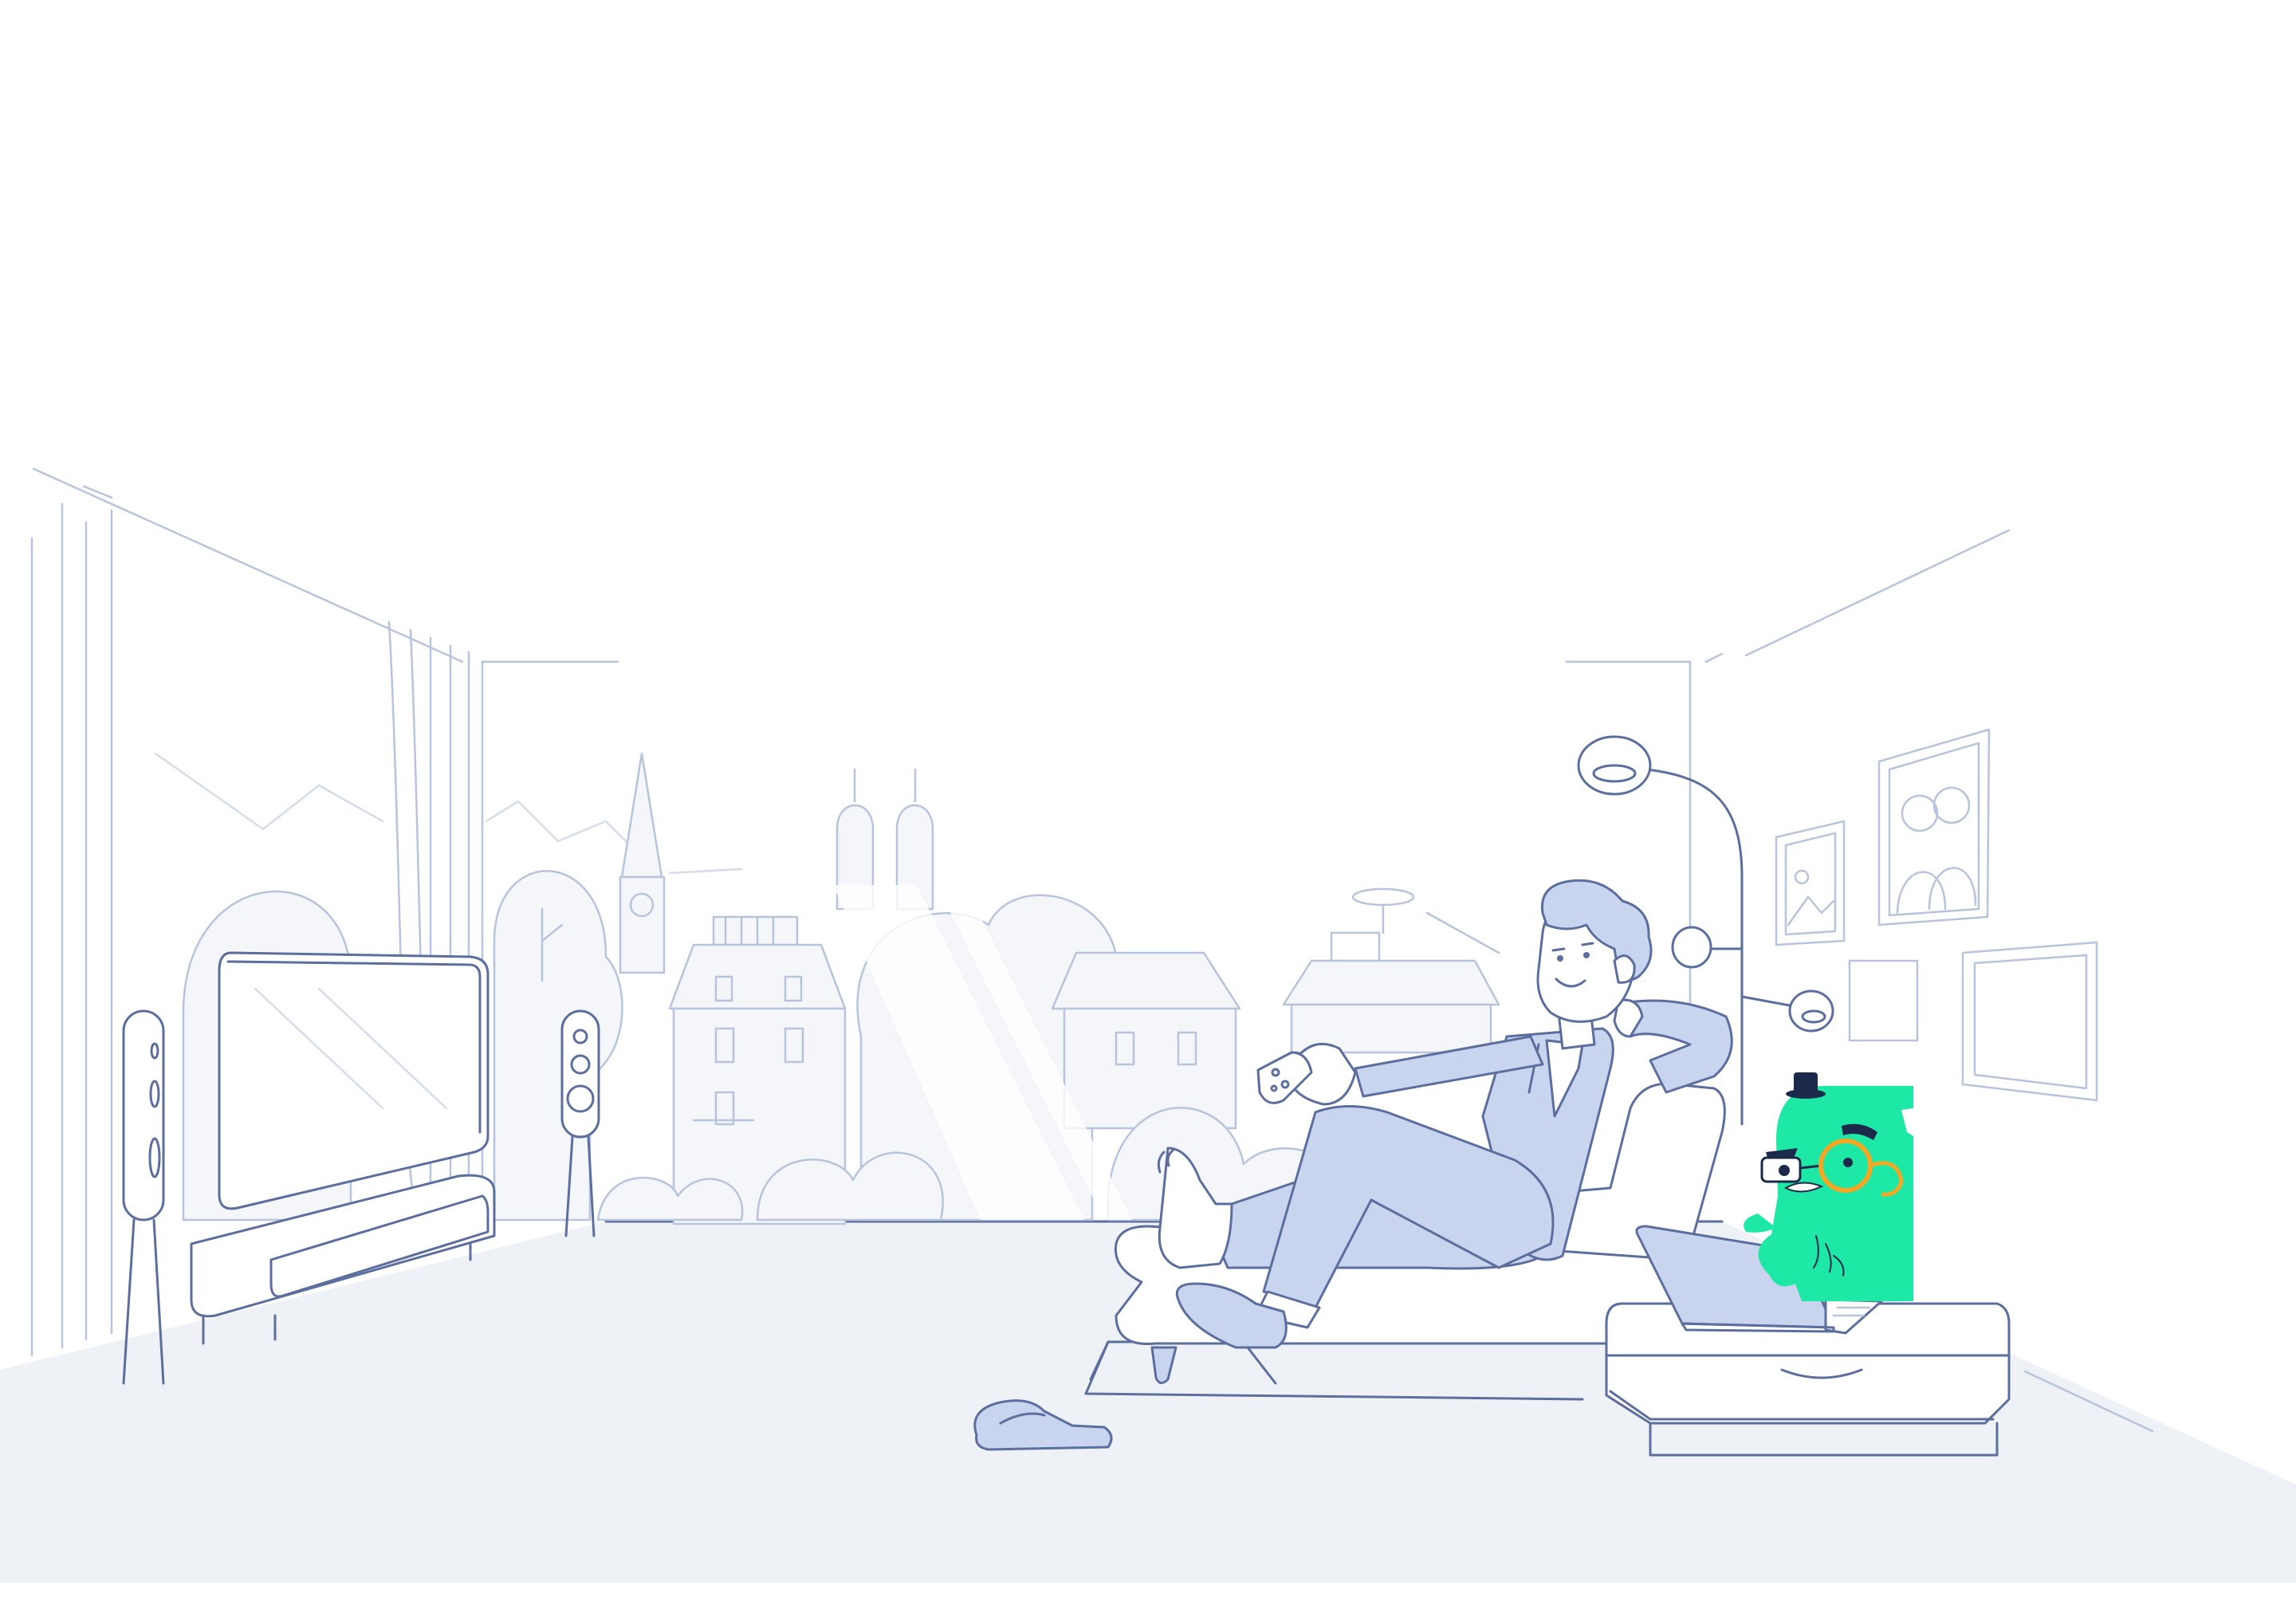 This screenshot has height=1601, width=2296. What do you see at coordinates (1810, 883) in the screenshot?
I see `wall-picture-landscape` at bounding box center [1810, 883].